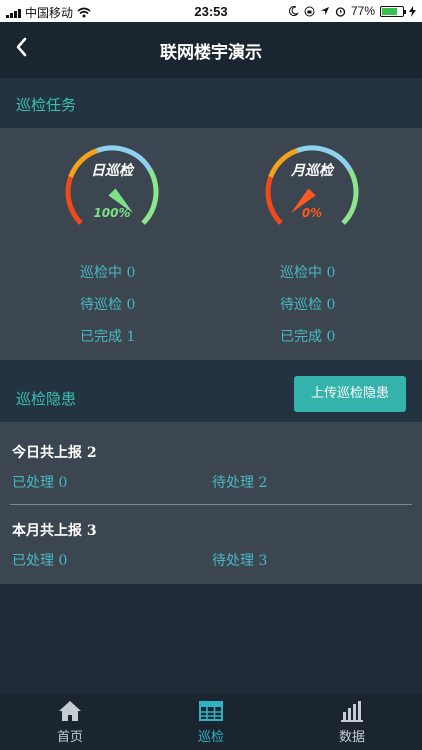 The width and height of the screenshot is (422, 750). What do you see at coordinates (340, 11) in the screenshot?
I see `alarm-icon` at bounding box center [340, 11].